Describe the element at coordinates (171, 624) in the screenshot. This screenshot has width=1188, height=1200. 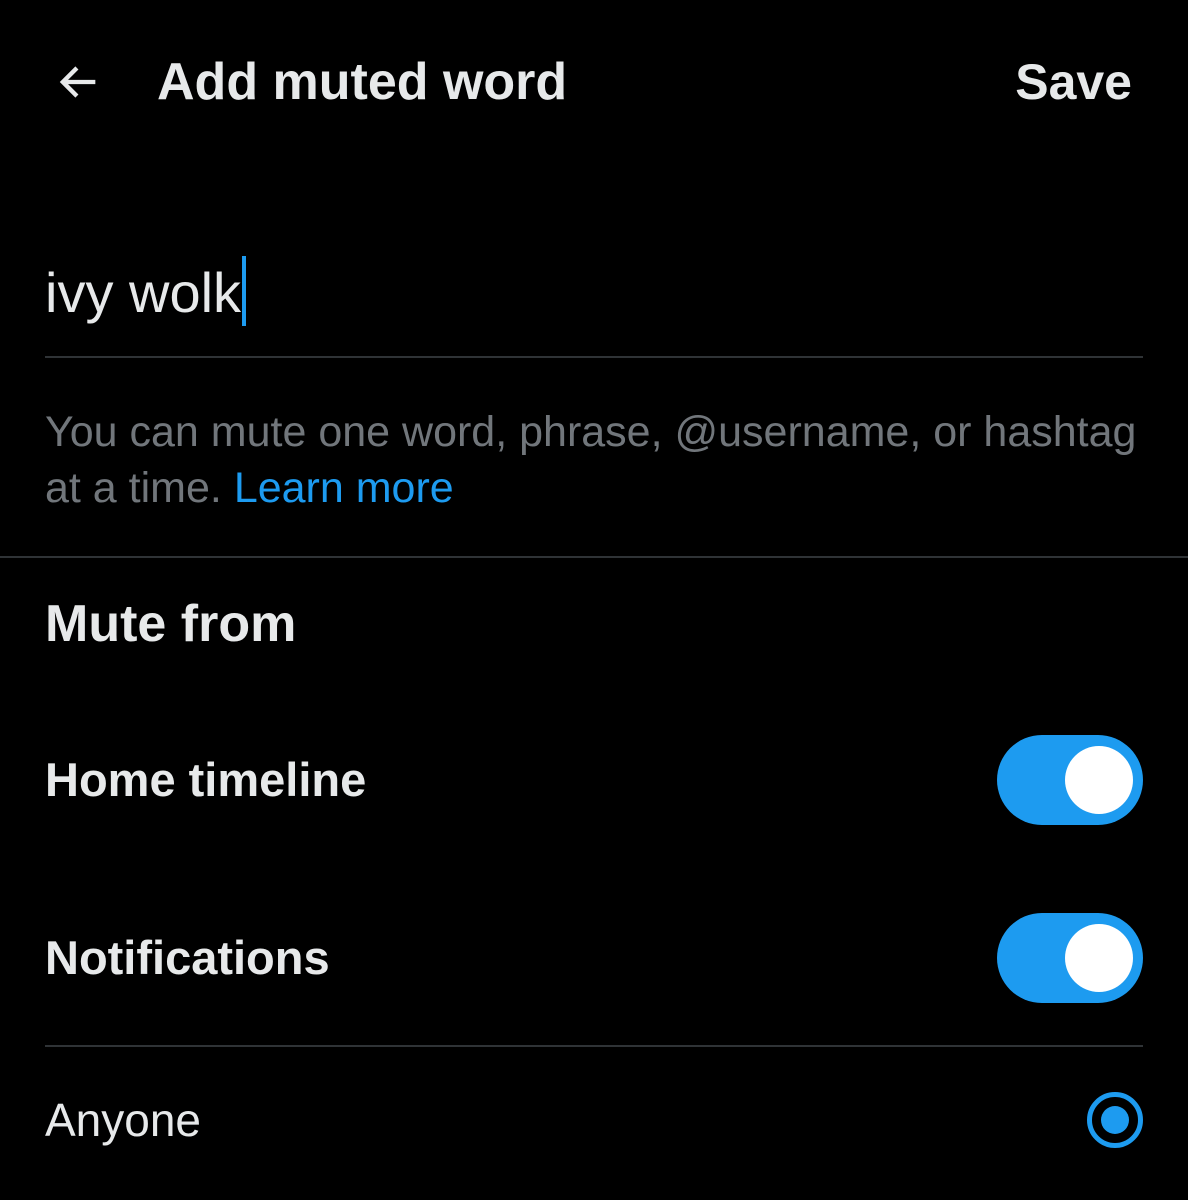
I see `mute-from-heading: Mute from` at that location.